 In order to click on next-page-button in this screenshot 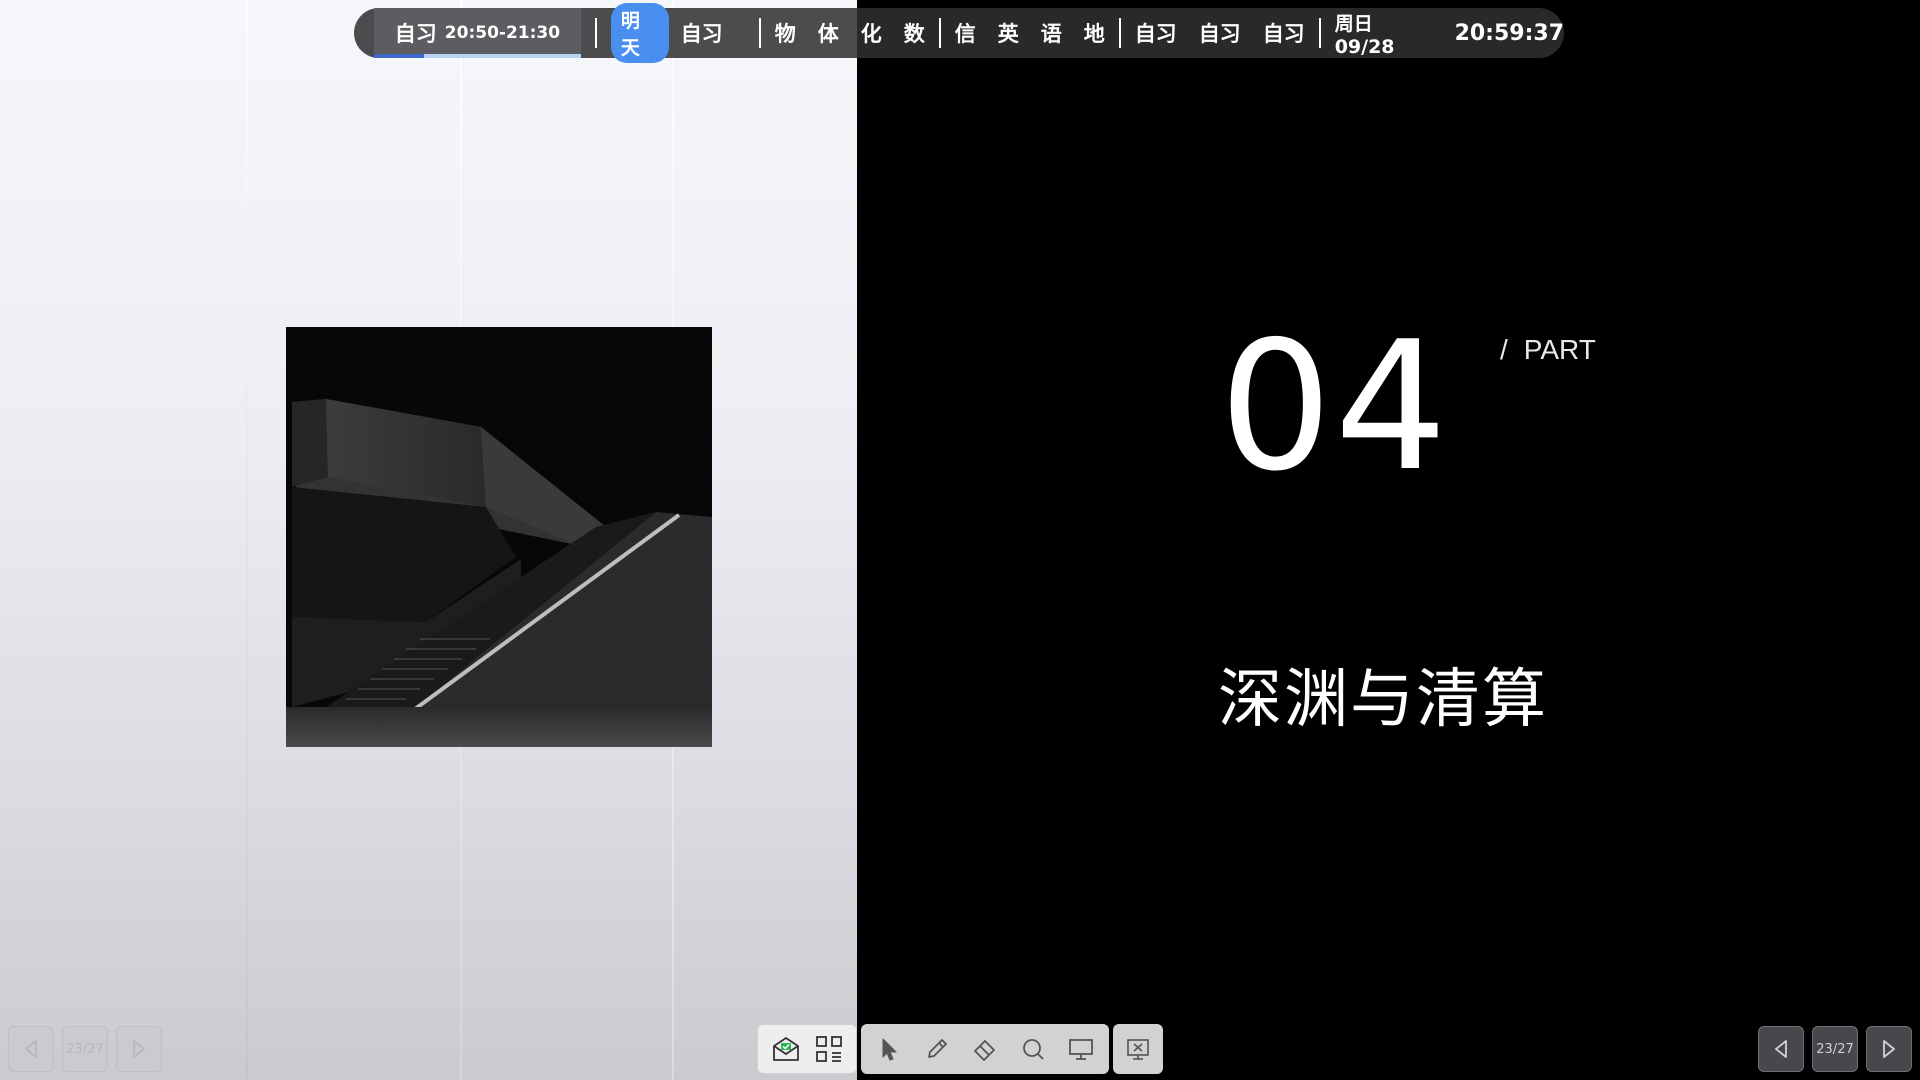, I will do `click(139, 1049)`.